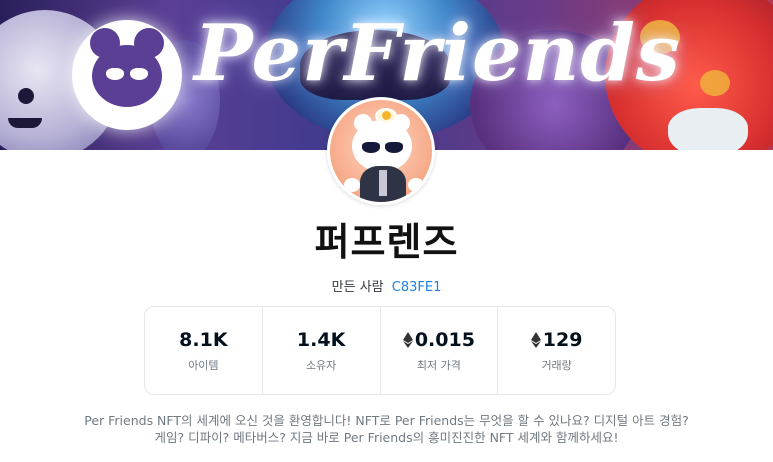 This screenshot has height=462, width=773. Describe the element at coordinates (26, 96) in the screenshot. I see `banner-ghost-eye` at that location.